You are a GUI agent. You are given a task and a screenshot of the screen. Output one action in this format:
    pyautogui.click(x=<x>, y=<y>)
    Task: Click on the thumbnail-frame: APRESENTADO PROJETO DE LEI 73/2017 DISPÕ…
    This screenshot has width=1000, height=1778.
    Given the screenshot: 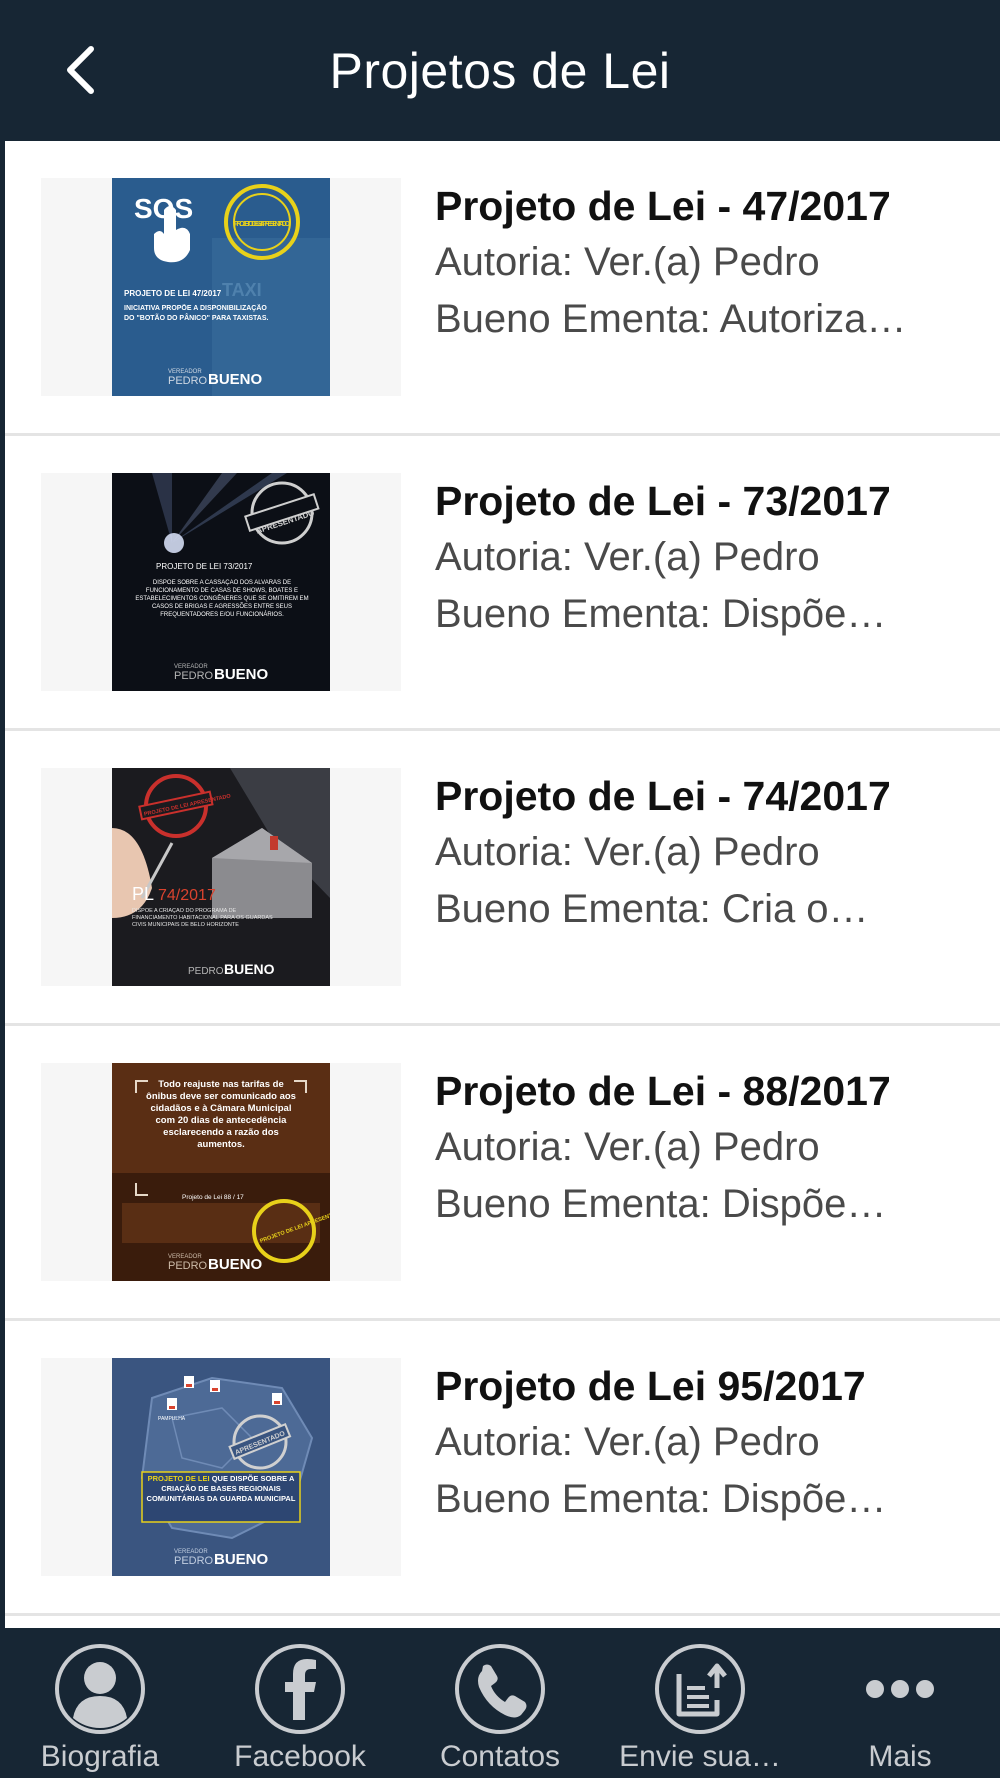 What is the action you would take?
    pyautogui.click(x=221, y=582)
    